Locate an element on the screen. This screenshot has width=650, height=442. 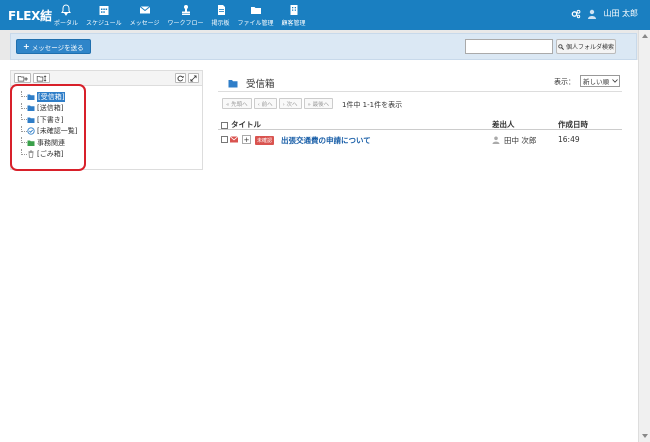
sort-folder-button is located at coordinates (41, 78).